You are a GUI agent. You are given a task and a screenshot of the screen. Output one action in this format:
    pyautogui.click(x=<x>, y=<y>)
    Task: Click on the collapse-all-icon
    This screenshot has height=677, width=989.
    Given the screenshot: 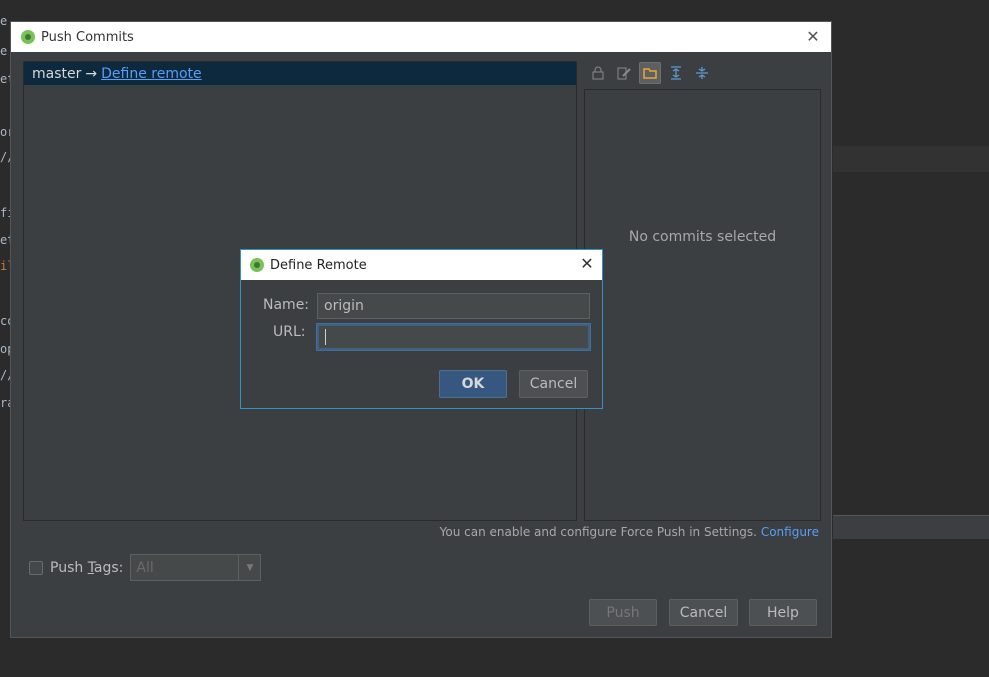 What is the action you would take?
    pyautogui.click(x=702, y=73)
    